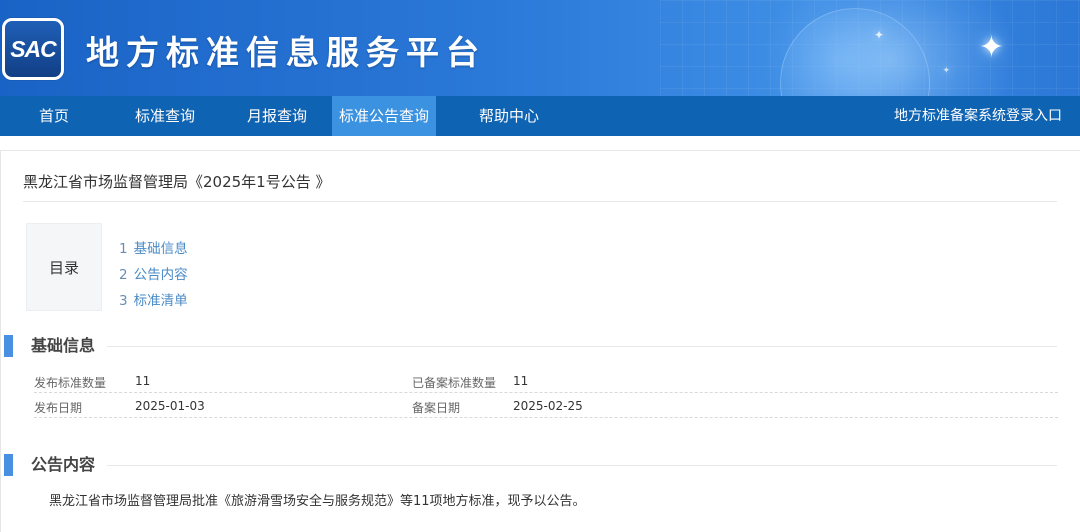 The width and height of the screenshot is (1080, 532). What do you see at coordinates (546, 382) in the screenshot?
I see `info-row: 发布标准数量 11 已备案标准数量 11` at bounding box center [546, 382].